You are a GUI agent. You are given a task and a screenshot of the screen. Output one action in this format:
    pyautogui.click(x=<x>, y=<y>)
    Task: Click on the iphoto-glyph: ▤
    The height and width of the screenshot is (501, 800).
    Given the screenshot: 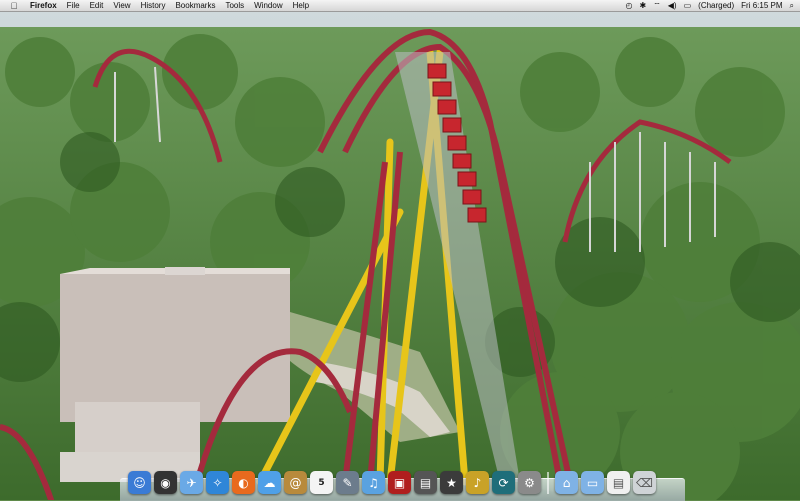 What is the action you would take?
    pyautogui.click(x=425, y=482)
    